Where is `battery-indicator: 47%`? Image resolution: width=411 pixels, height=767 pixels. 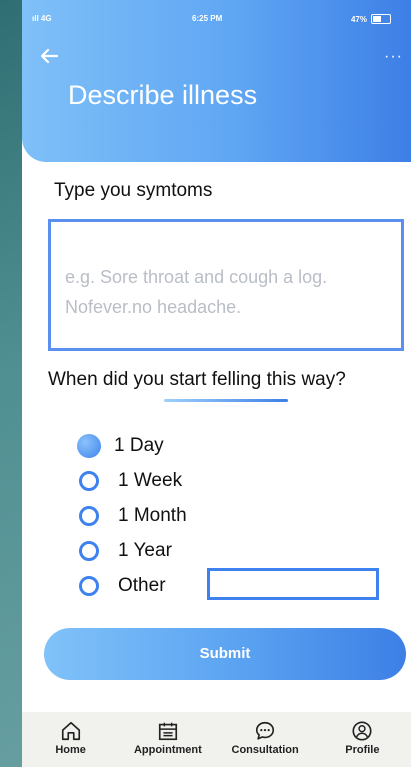
battery-indicator: 47% is located at coordinates (371, 19).